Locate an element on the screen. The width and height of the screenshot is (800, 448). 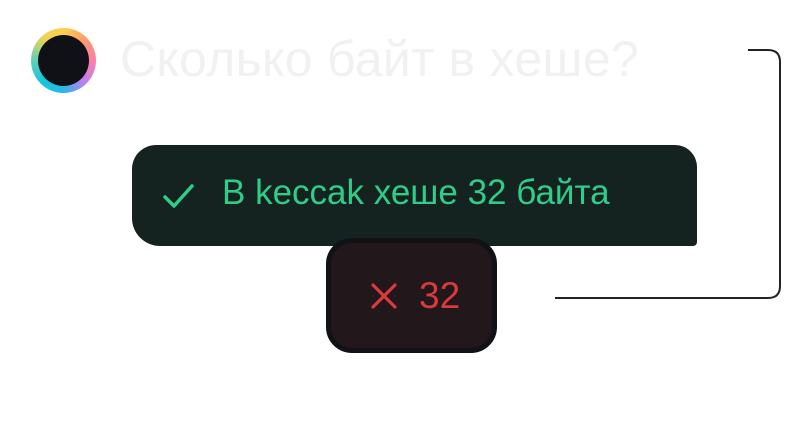
wrong-answer-text: 32 is located at coordinates (440, 295).